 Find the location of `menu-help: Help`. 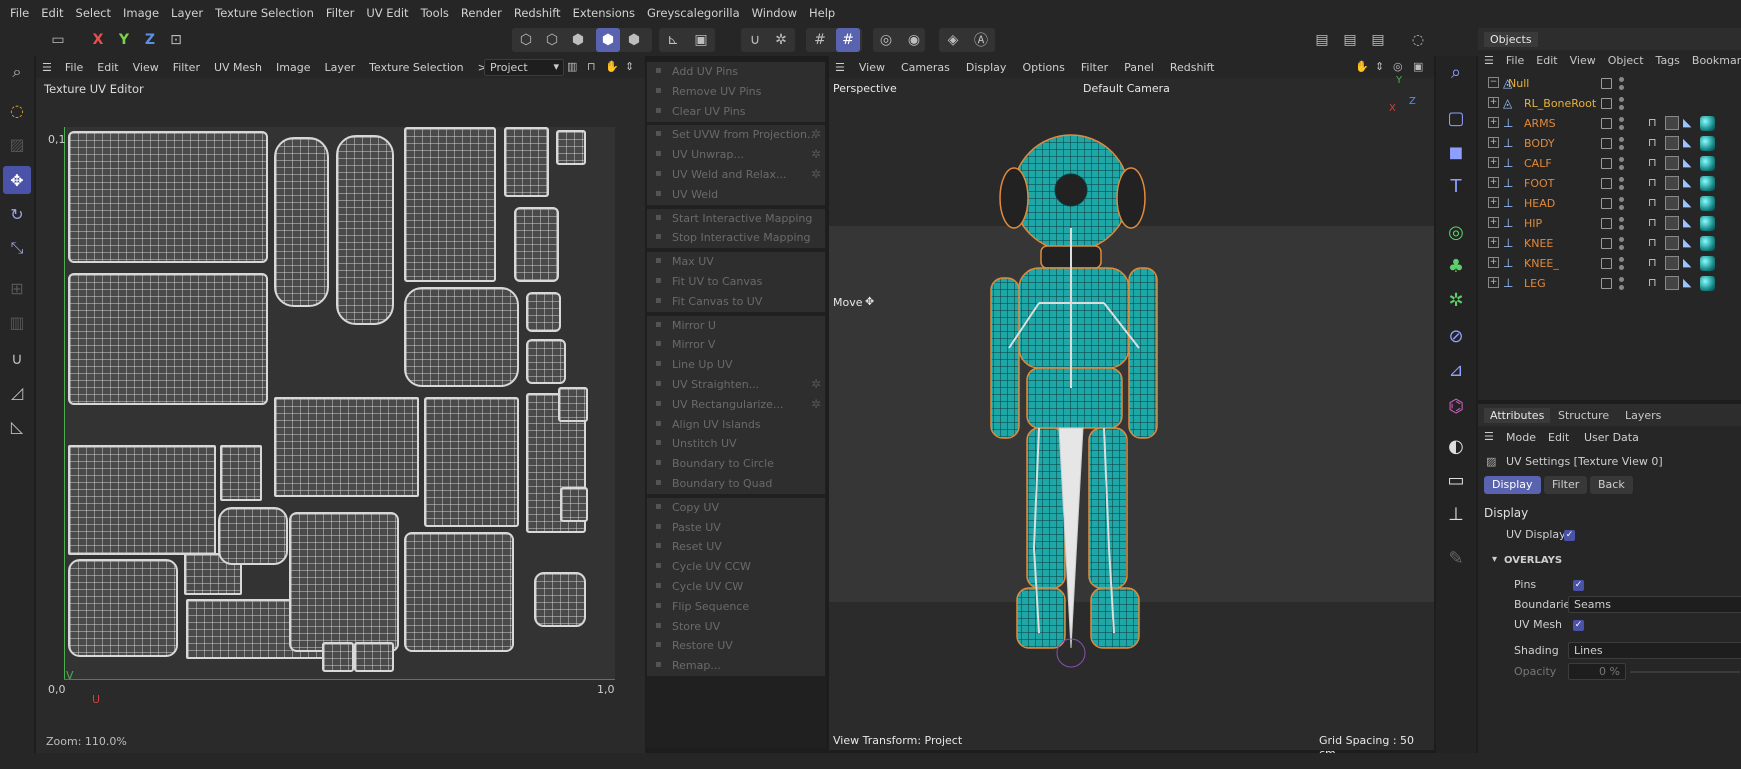

menu-help: Help is located at coordinates (822, 13).